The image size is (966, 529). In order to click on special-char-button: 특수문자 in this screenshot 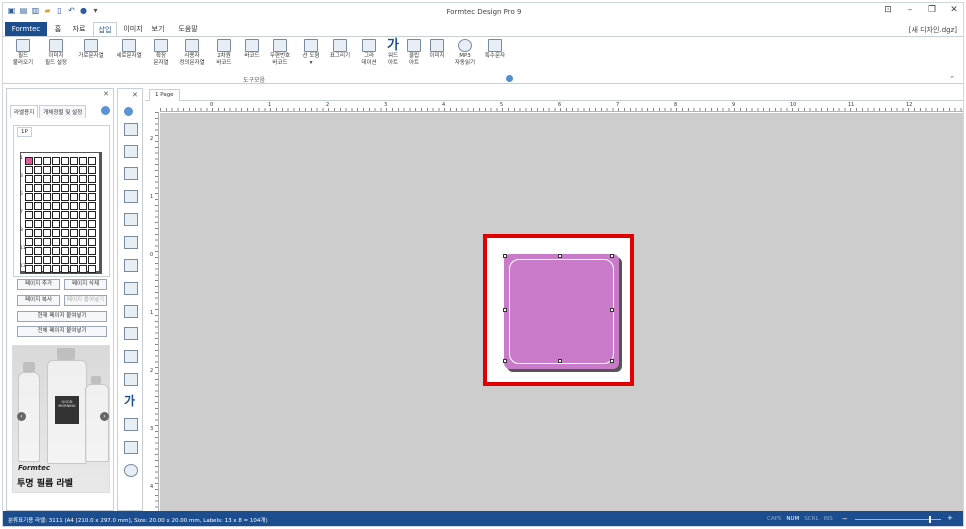, I will do `click(495, 49)`.